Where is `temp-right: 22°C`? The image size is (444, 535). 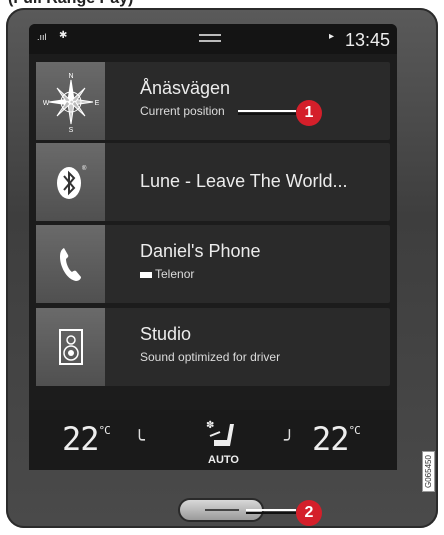 temp-right: 22°C is located at coordinates (336, 439).